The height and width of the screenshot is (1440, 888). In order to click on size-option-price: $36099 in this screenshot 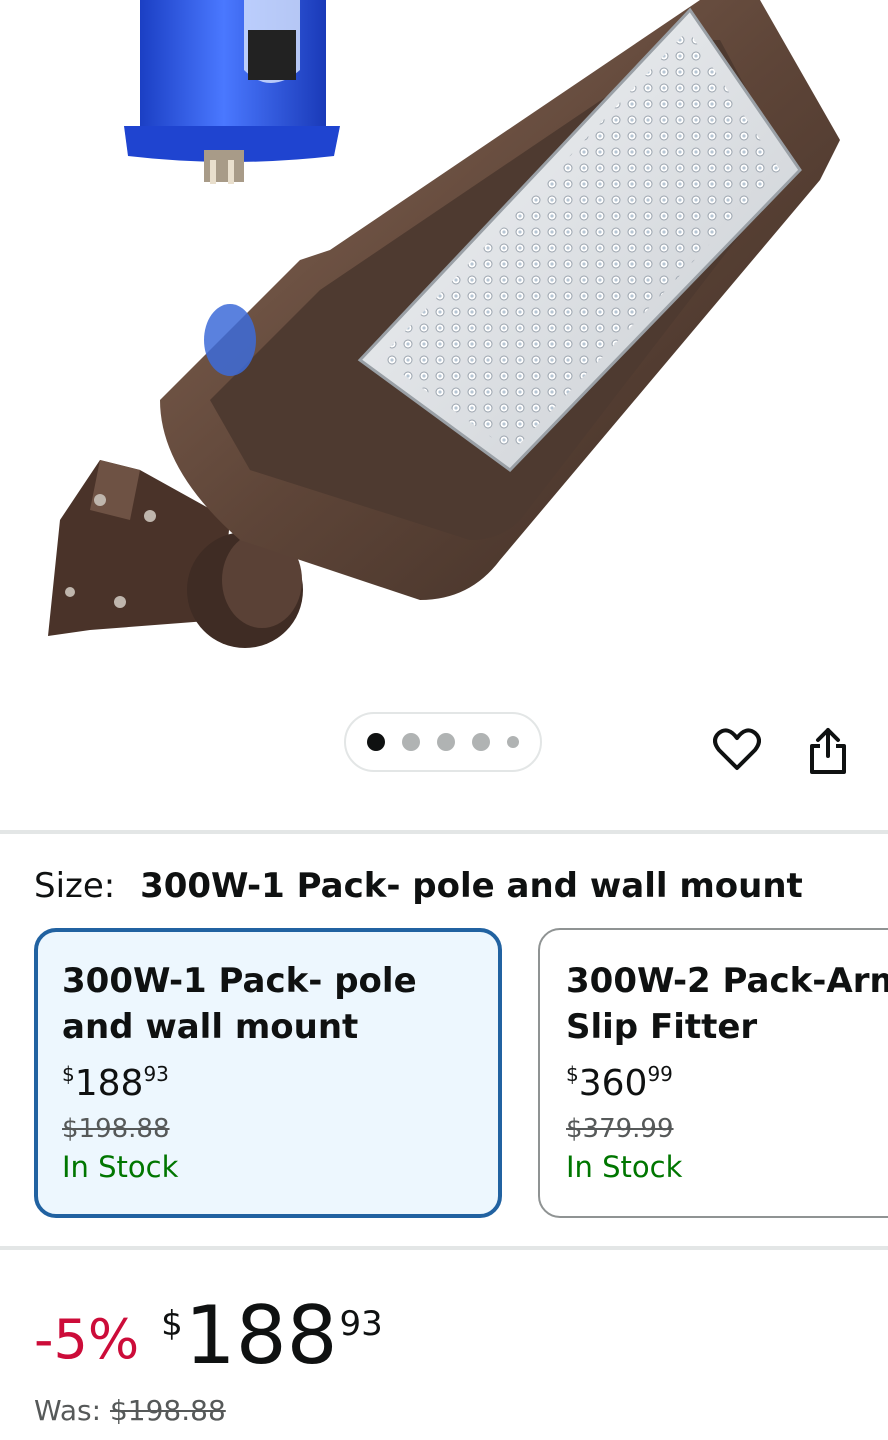, I will do `click(619, 1083)`.